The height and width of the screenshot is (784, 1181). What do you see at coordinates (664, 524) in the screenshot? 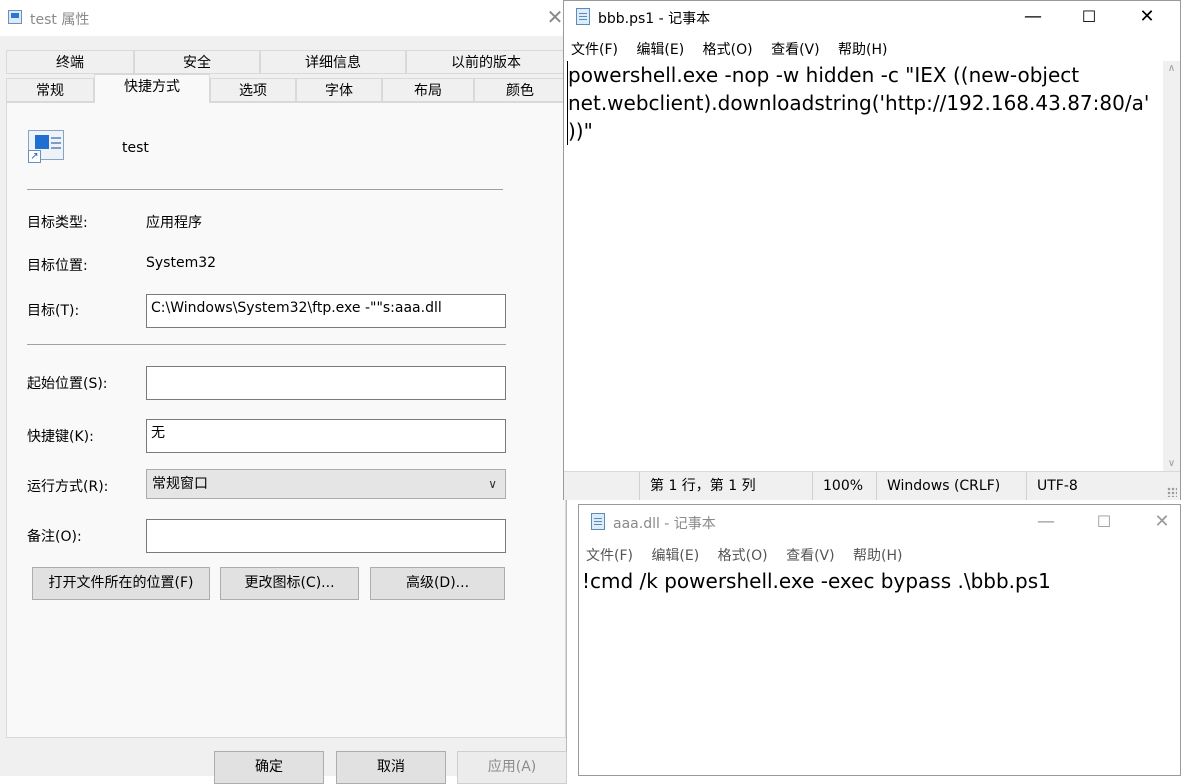
I see `notepad-aaa-title: aaa.dll - 记事本` at bounding box center [664, 524].